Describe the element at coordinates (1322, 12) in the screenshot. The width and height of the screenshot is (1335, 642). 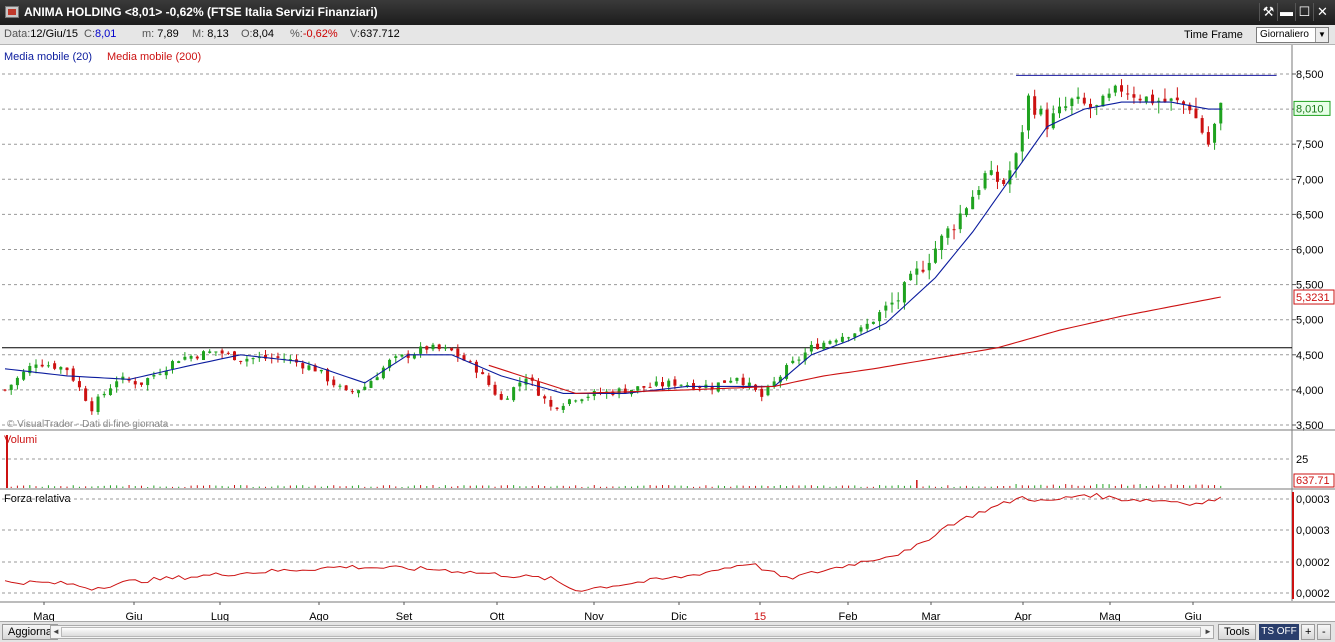
I see `close-button: ✕` at that location.